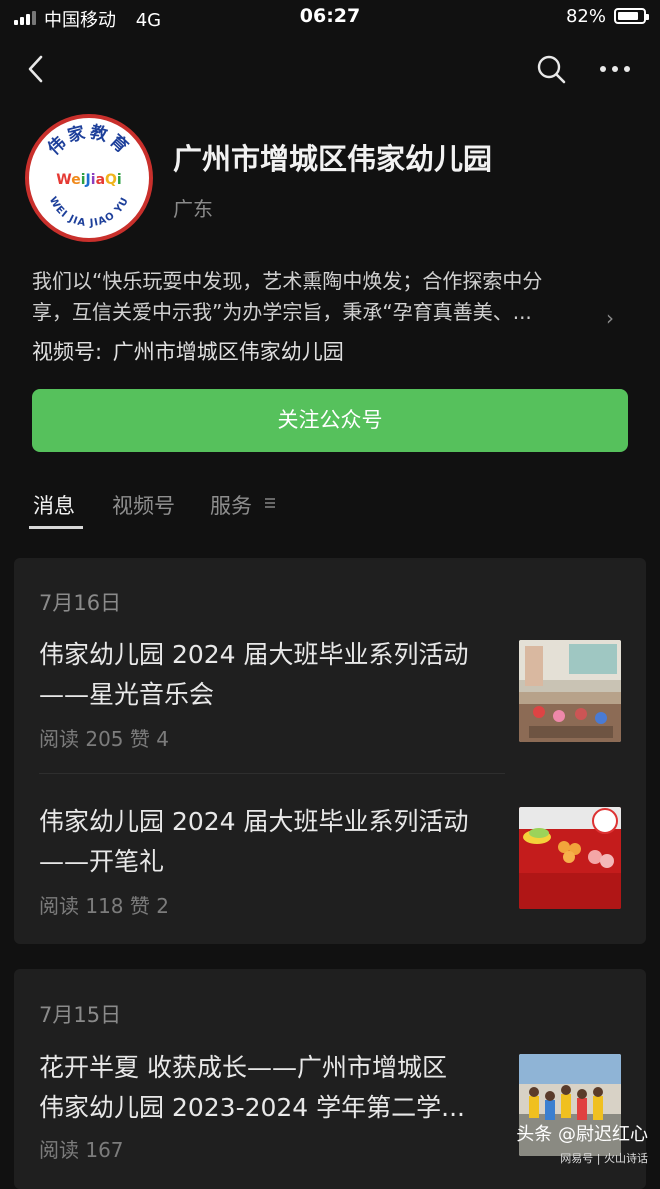 This screenshot has height=1189, width=660. What do you see at coordinates (104, 739) in the screenshot?
I see `article-stats: 阅读 205 赞 4` at bounding box center [104, 739].